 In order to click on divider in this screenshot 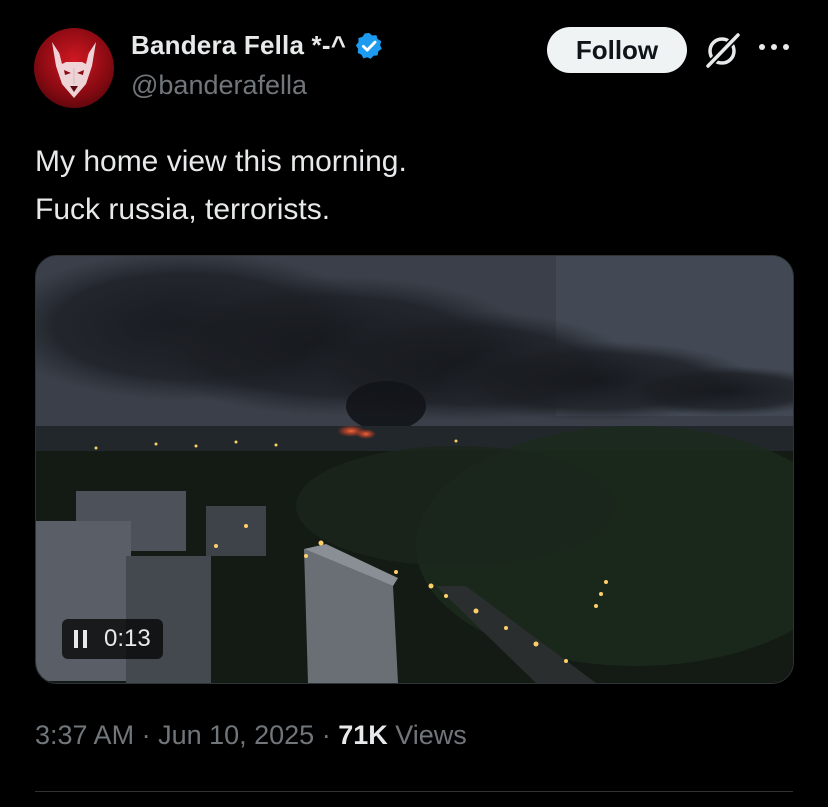, I will do `click(414, 791)`.